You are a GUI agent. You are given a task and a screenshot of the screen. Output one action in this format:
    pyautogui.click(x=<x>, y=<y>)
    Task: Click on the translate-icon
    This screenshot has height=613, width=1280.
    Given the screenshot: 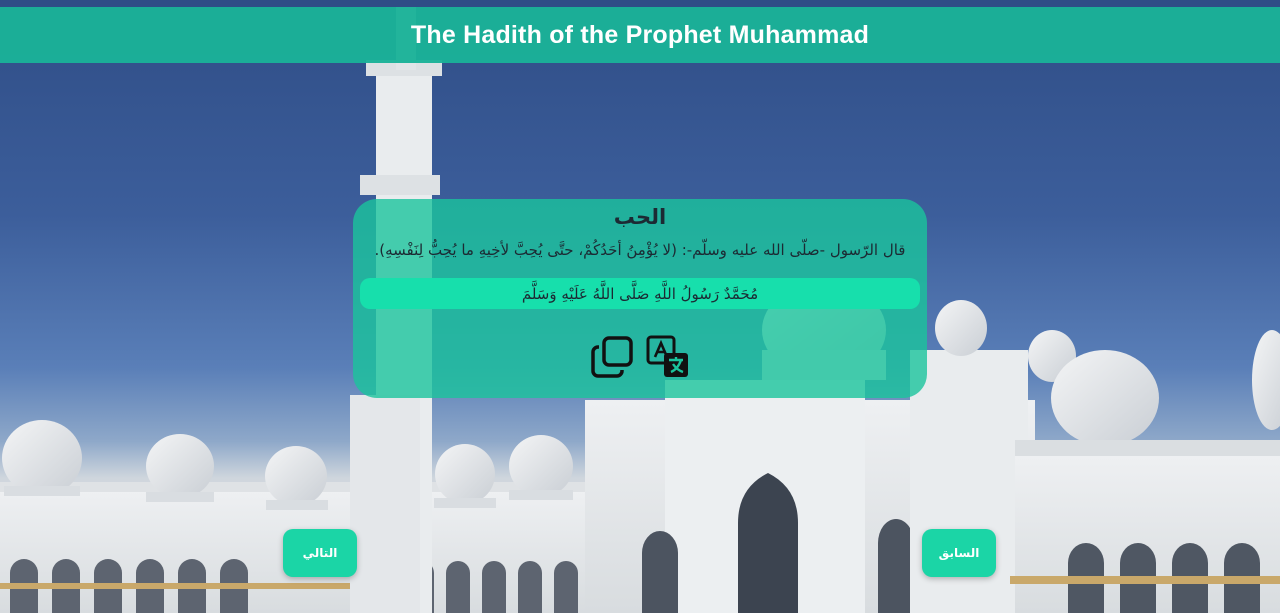 What is the action you would take?
    pyautogui.click(x=667, y=356)
    